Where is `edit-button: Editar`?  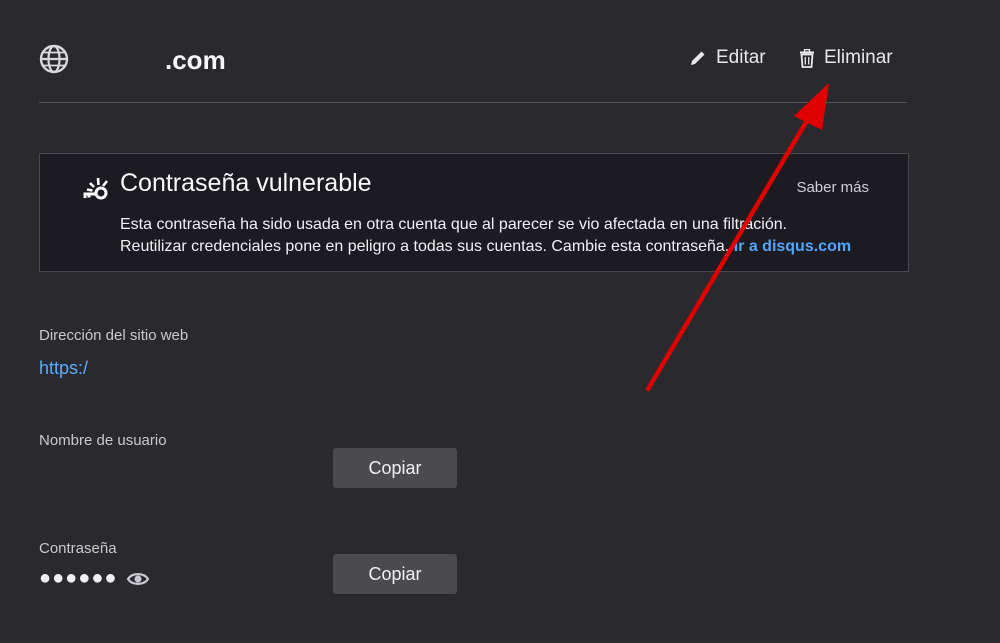
edit-button: Editar is located at coordinates (727, 58).